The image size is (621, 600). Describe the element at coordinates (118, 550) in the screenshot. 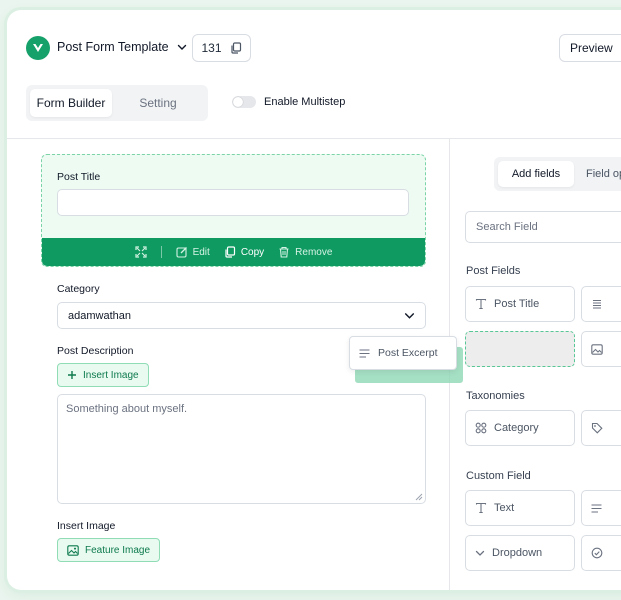

I see `feature-image-label: Feature Image` at that location.